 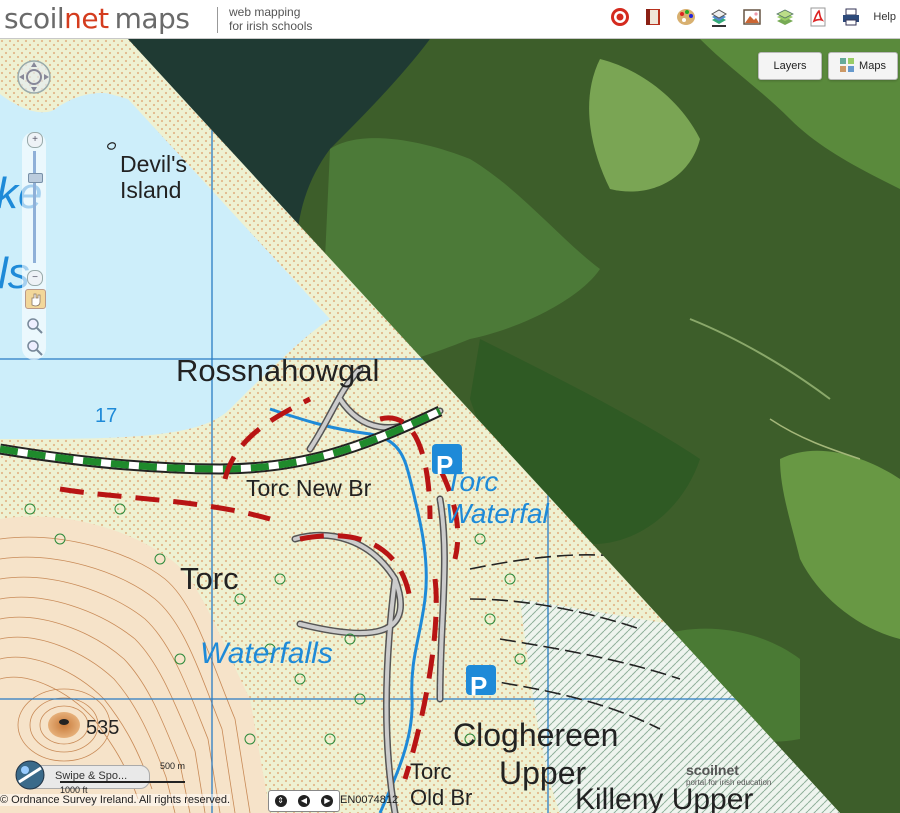 I want to click on bridge-label-torc-new: Torc New Br, so click(x=309, y=488).